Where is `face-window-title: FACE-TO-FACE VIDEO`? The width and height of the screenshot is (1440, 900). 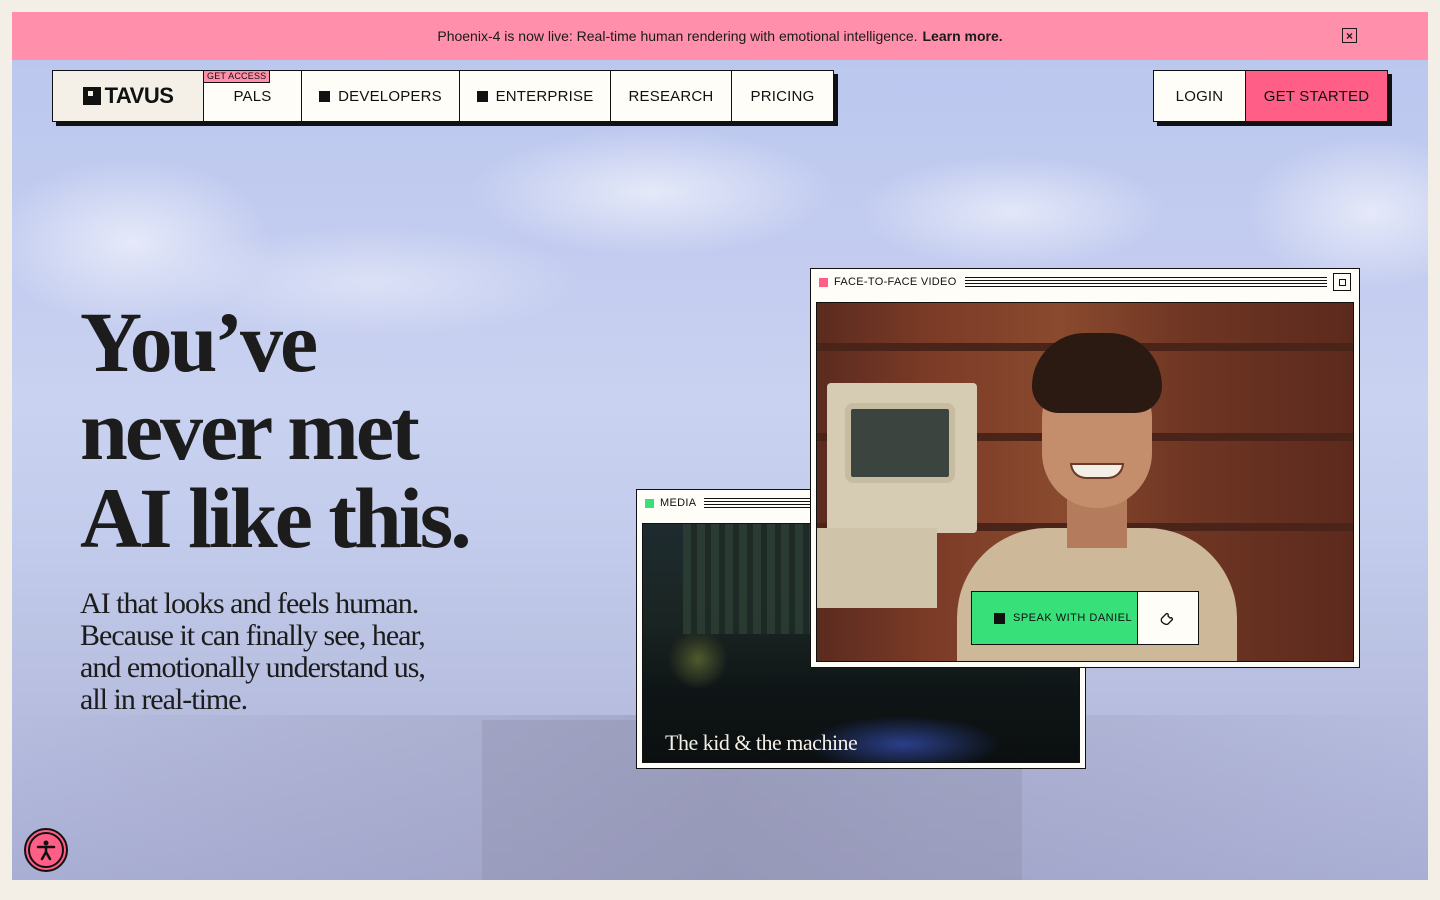 face-window-title: FACE-TO-FACE VIDEO is located at coordinates (895, 282).